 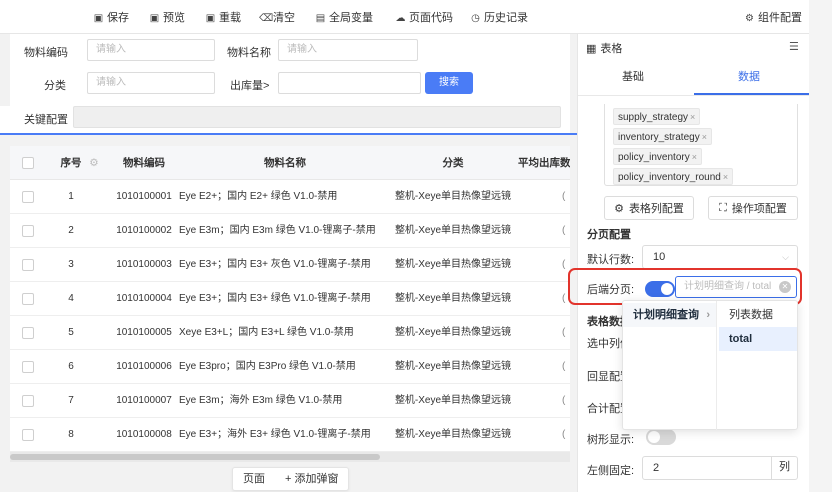 I want to click on add-popup-button: + 添加弹窗, so click(x=311, y=479).